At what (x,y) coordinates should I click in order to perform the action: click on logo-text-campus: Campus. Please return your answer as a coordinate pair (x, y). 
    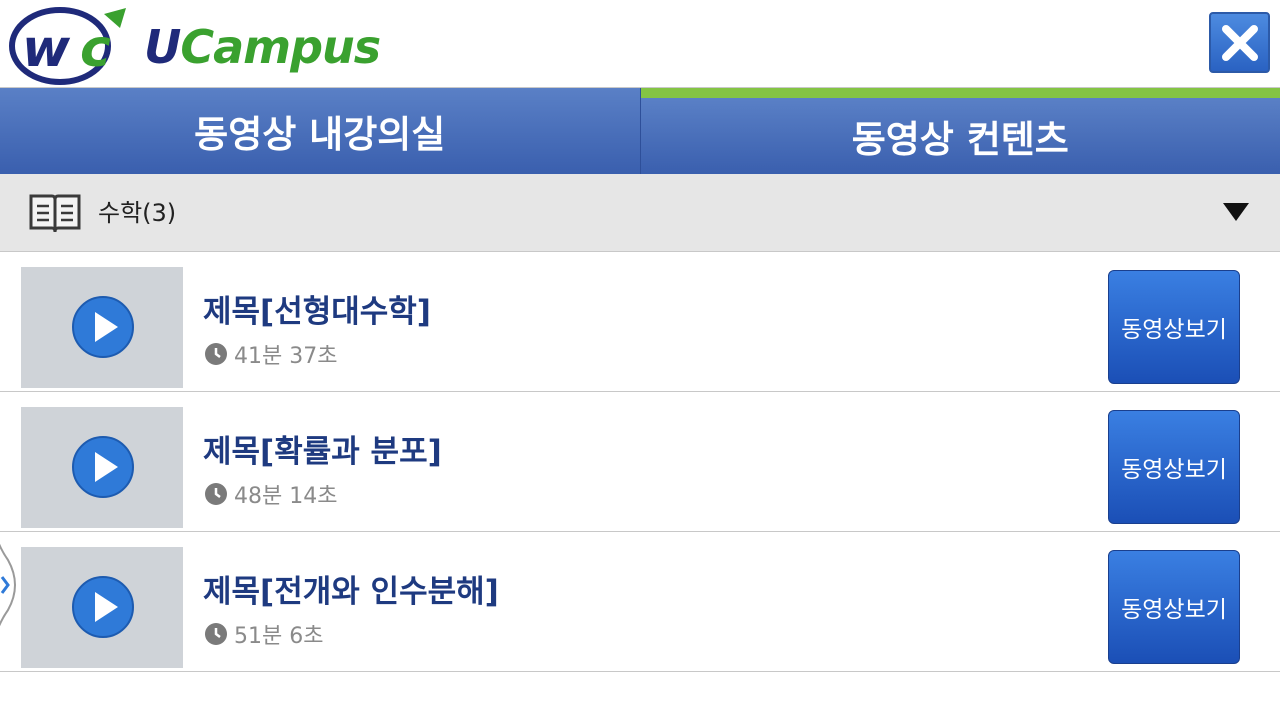
    Looking at the image, I should click on (280, 47).